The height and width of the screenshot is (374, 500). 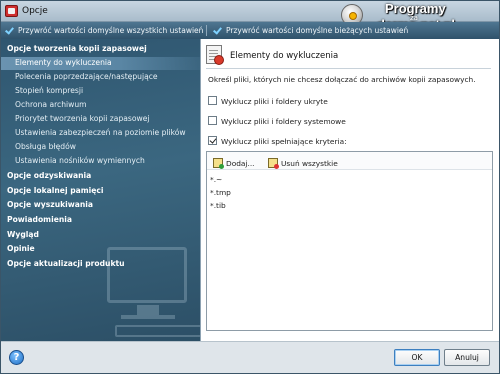 What do you see at coordinates (417, 357) in the screenshot?
I see `ok-button: OK` at bounding box center [417, 357].